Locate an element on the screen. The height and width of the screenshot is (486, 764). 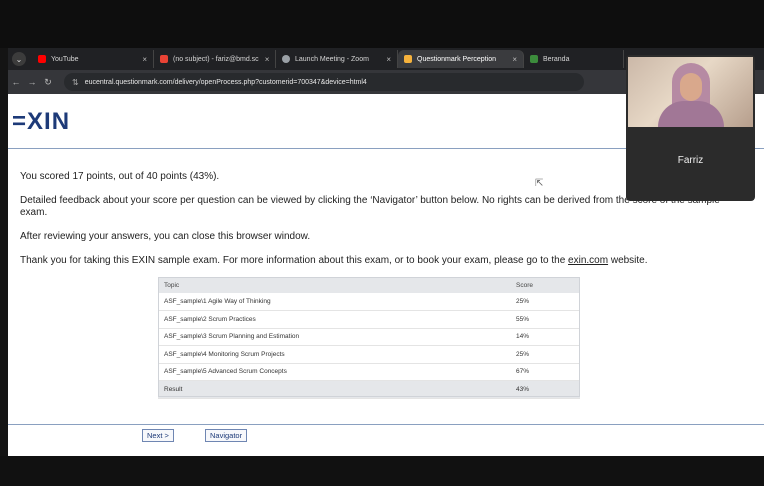
result-row: Result 43% is located at coordinates (369, 389).